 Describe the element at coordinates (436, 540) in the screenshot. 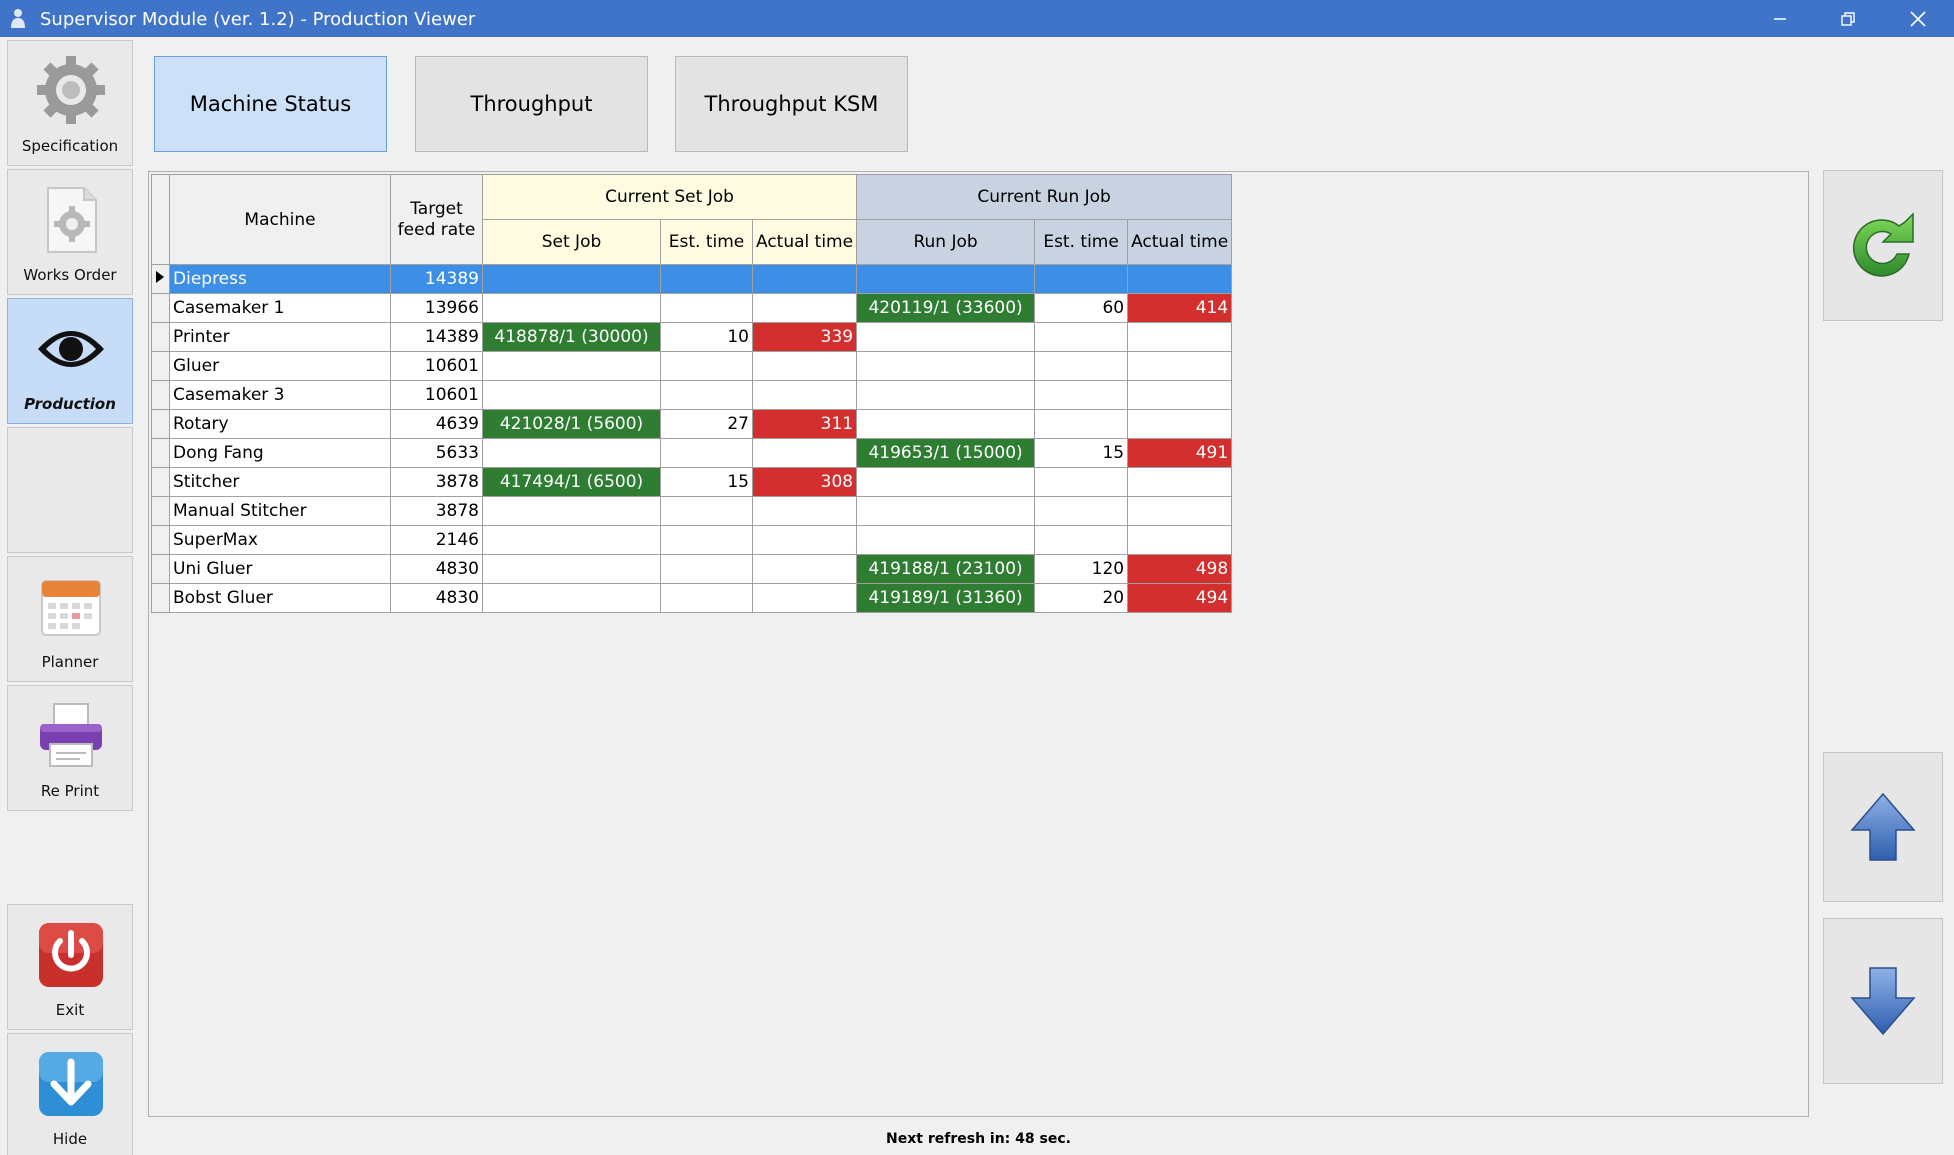

I see `cell-target-feed-rate: 2146` at that location.